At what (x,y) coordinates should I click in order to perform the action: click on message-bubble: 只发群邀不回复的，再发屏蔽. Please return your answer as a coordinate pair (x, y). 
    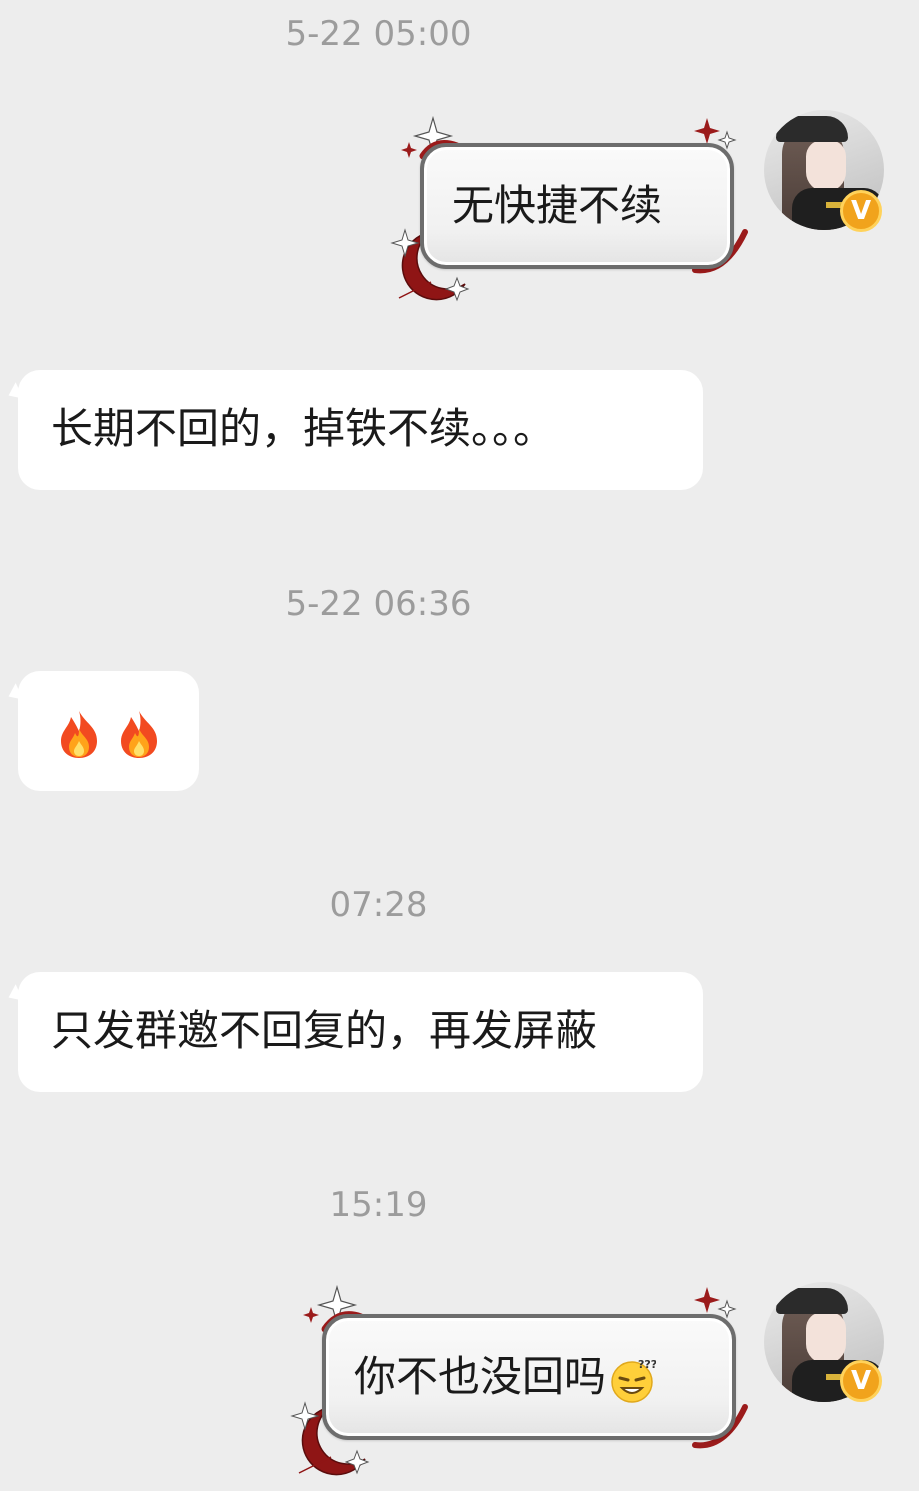
    Looking at the image, I should click on (360, 1032).